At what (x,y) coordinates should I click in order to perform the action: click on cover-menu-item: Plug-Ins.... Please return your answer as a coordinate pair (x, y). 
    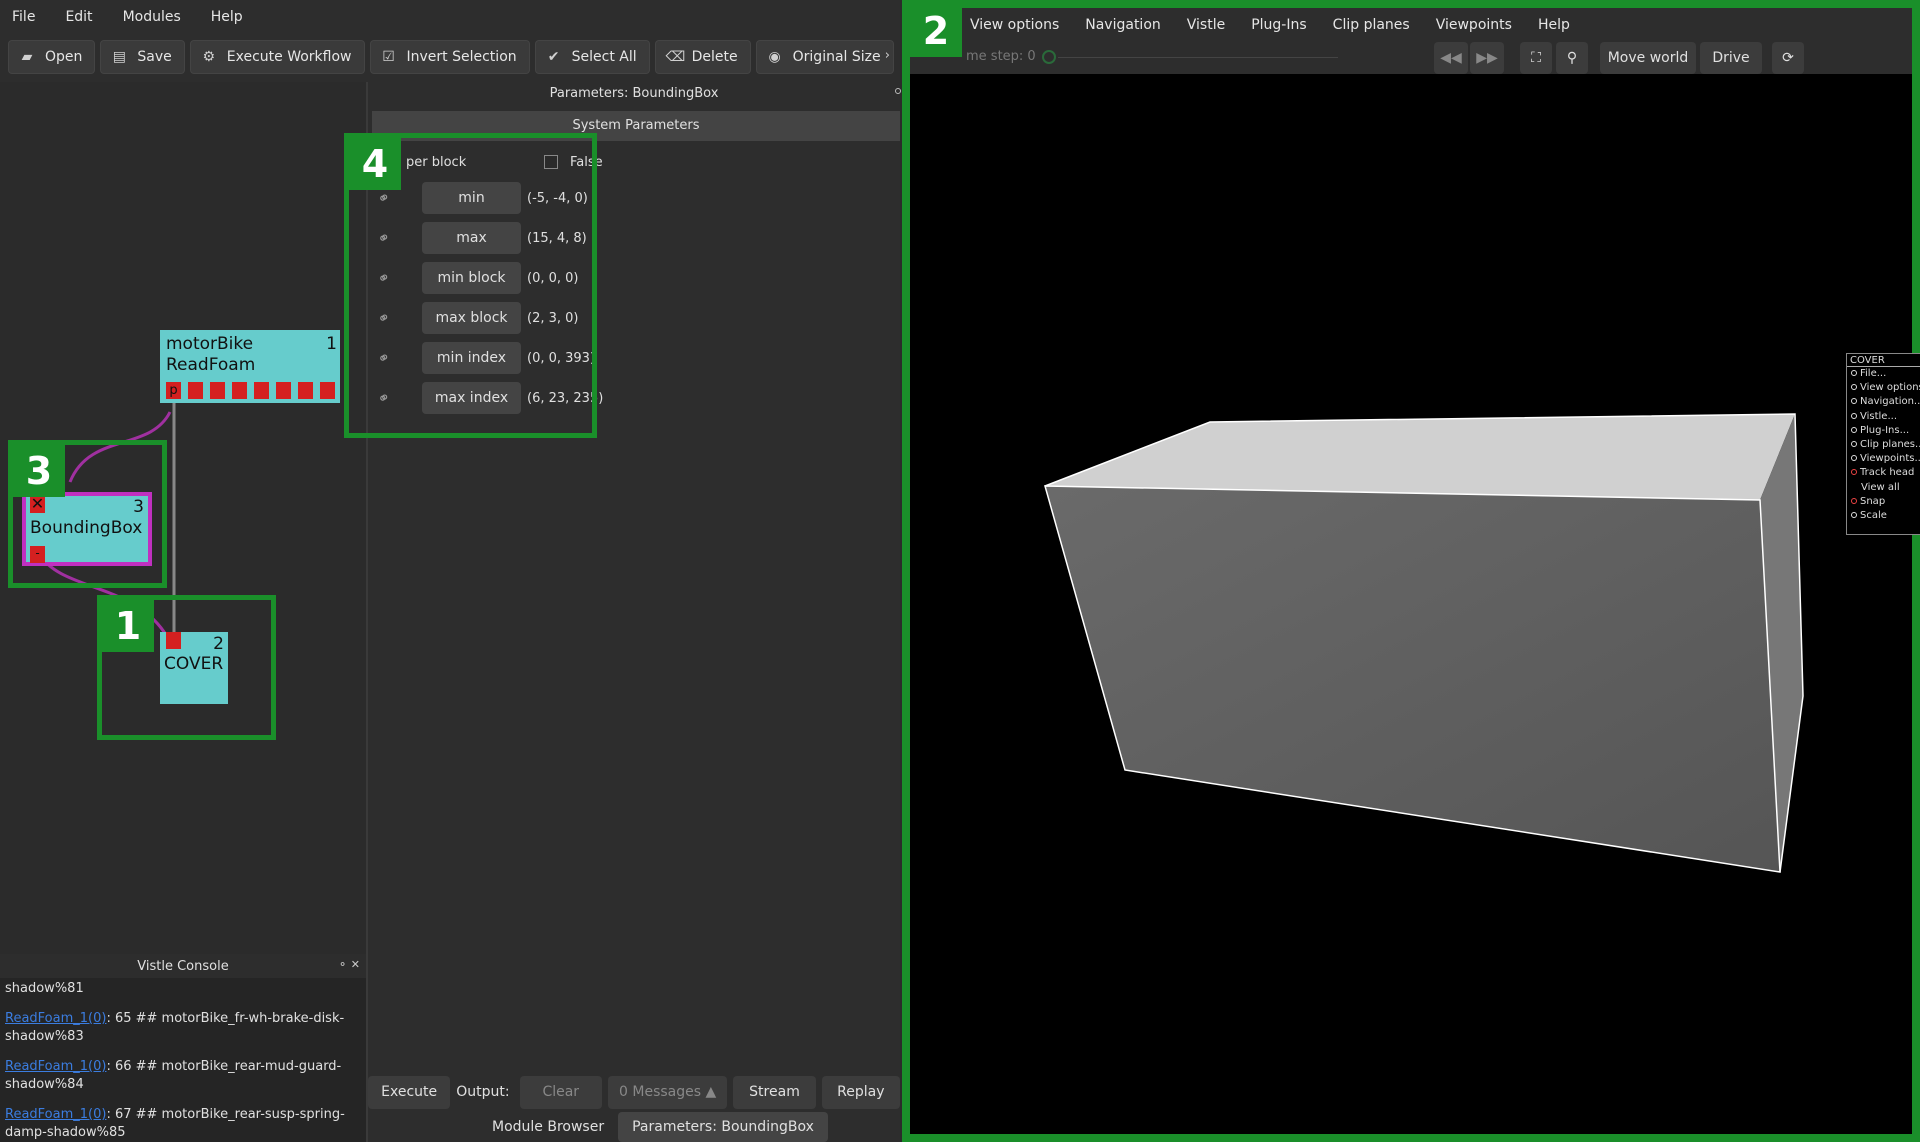
    Looking at the image, I should click on (1883, 431).